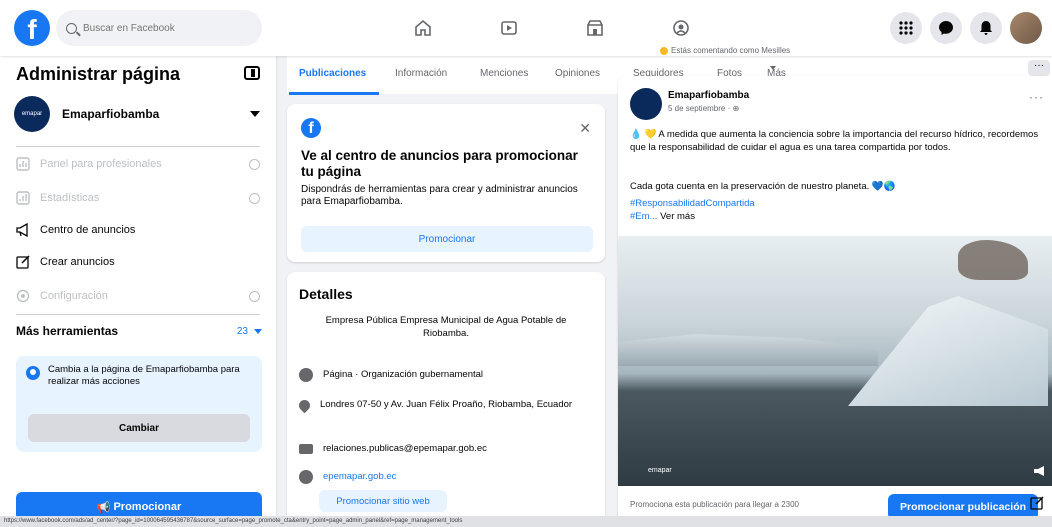 The height and width of the screenshot is (527, 1052). What do you see at coordinates (105, 507) in the screenshot?
I see `megaphone-icon: 📢` at bounding box center [105, 507].